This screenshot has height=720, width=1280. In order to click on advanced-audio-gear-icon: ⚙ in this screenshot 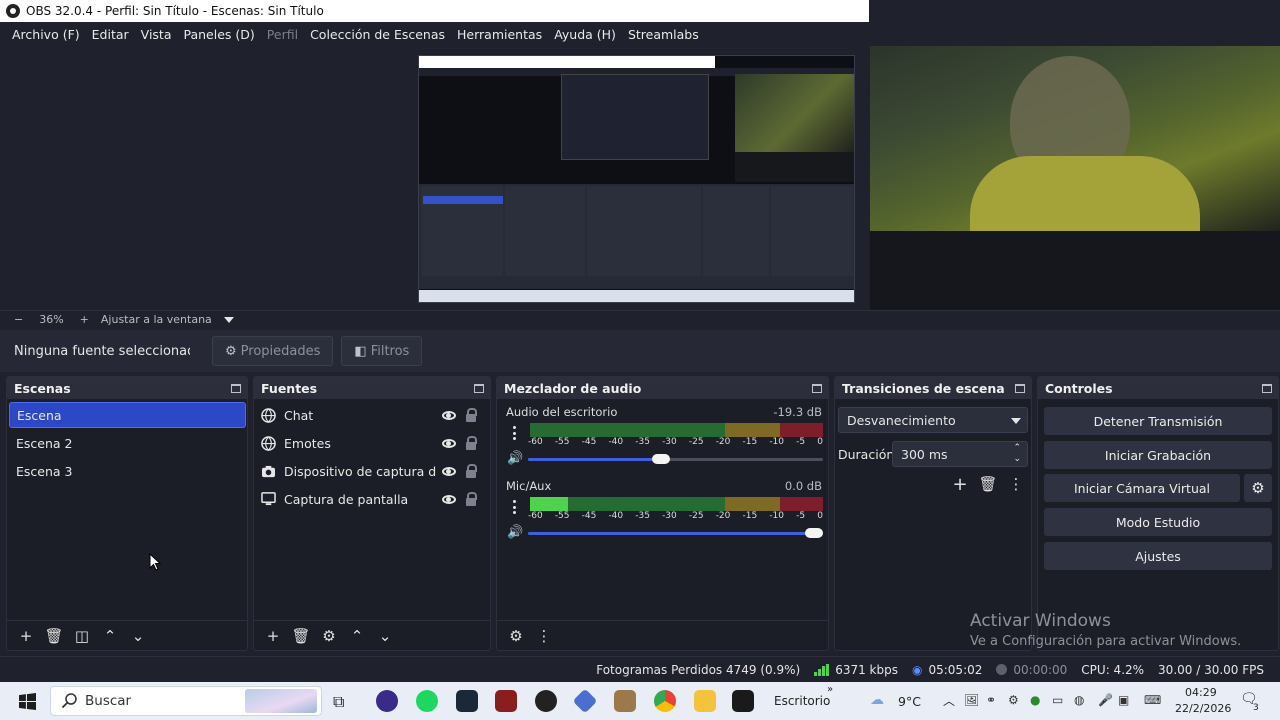, I will do `click(516, 636)`.